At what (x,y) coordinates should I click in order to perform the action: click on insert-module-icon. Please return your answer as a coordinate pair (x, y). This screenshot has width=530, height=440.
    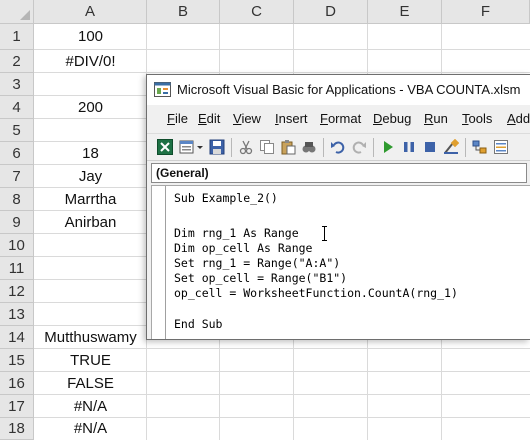
    Looking at the image, I should click on (187, 147).